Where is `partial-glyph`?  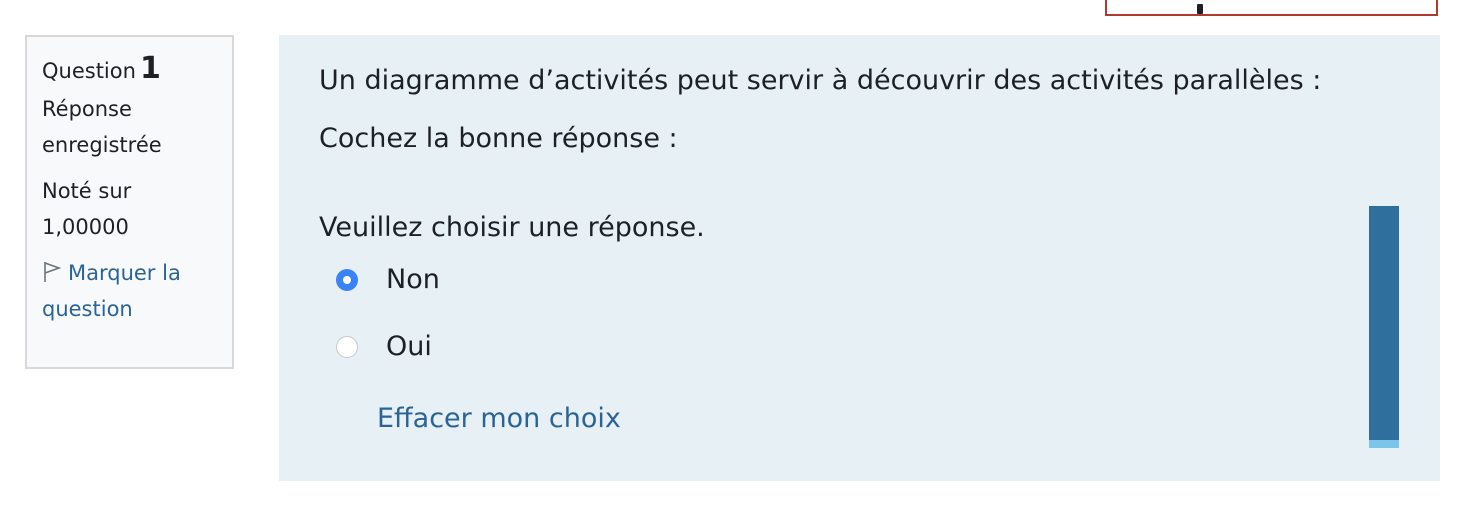
partial-glyph is located at coordinates (1200, 9).